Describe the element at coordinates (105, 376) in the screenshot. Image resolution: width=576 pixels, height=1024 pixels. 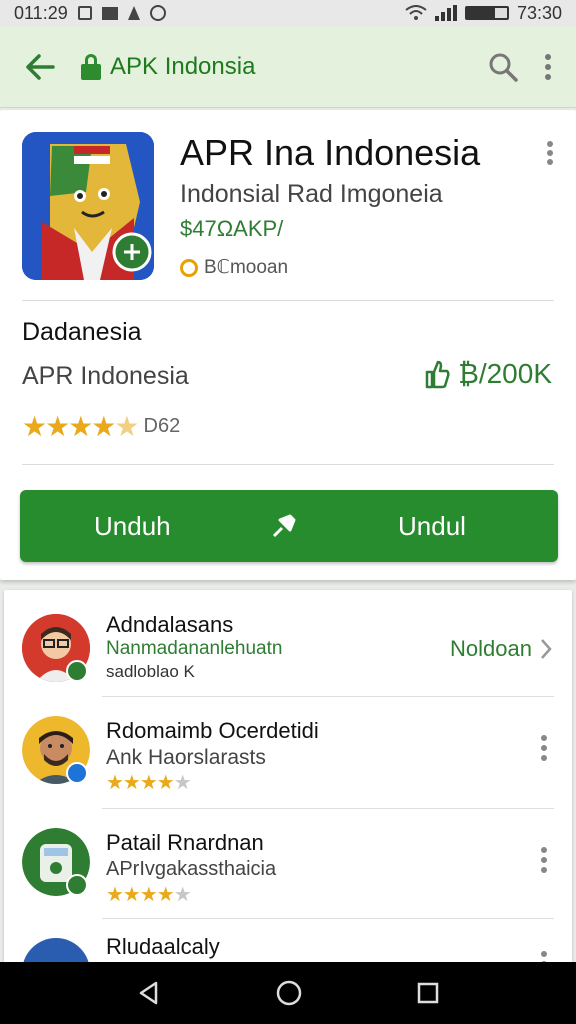
I see `developer-name: APR Indonesia` at that location.